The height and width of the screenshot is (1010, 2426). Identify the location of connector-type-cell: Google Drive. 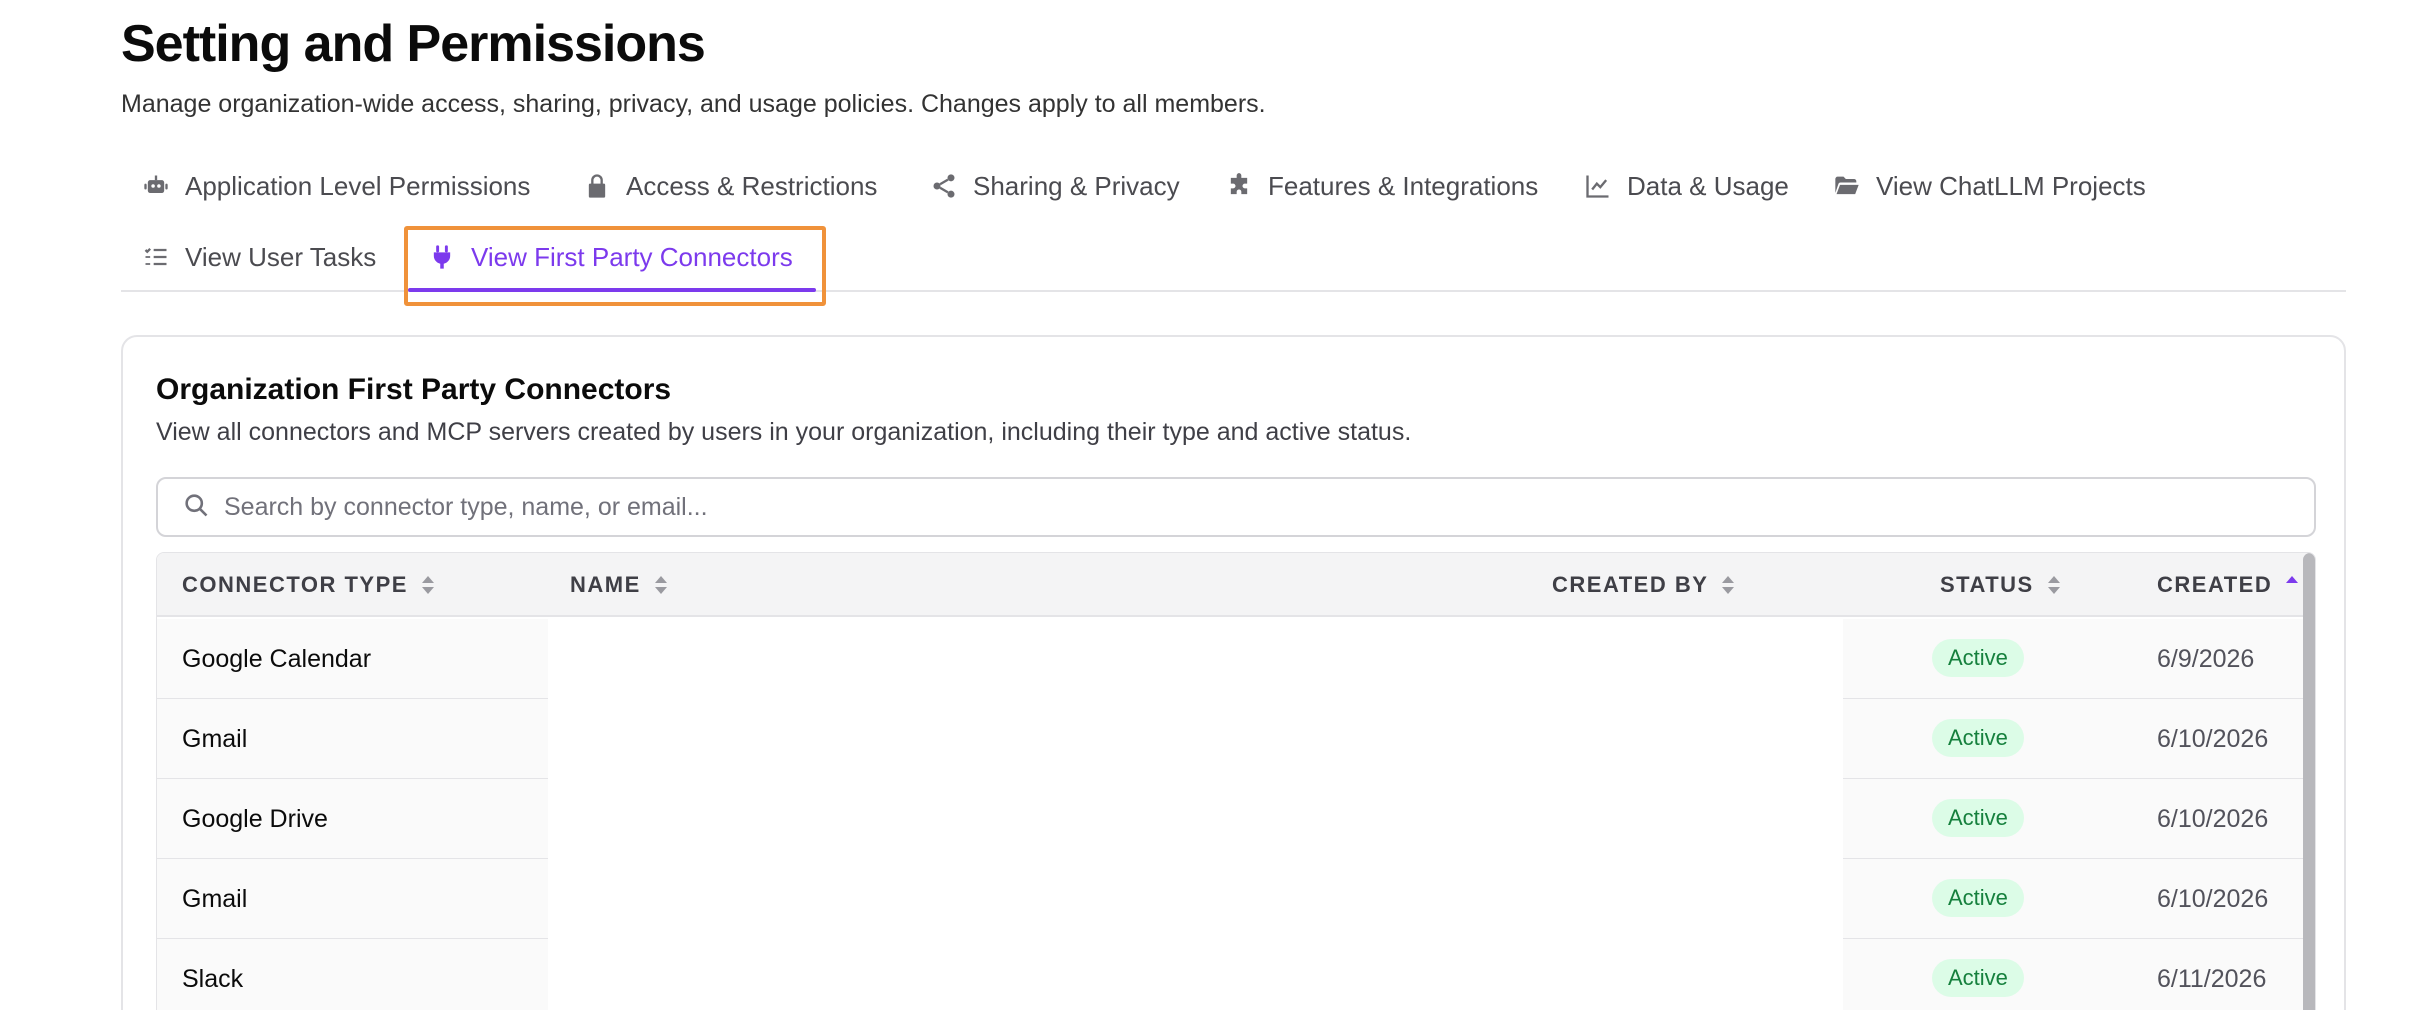
(255, 818).